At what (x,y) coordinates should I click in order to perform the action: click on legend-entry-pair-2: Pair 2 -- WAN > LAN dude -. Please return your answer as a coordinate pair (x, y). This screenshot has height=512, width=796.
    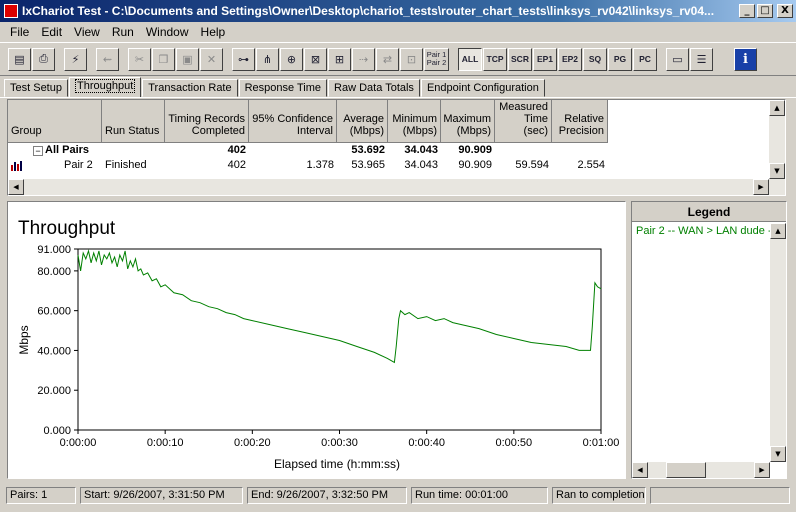
    Looking at the image, I should click on (701, 231).